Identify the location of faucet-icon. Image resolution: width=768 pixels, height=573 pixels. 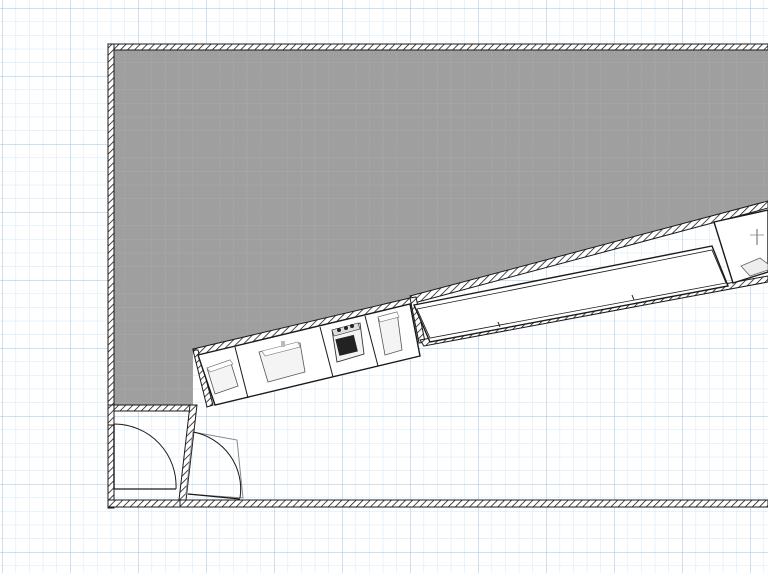
(283, 344).